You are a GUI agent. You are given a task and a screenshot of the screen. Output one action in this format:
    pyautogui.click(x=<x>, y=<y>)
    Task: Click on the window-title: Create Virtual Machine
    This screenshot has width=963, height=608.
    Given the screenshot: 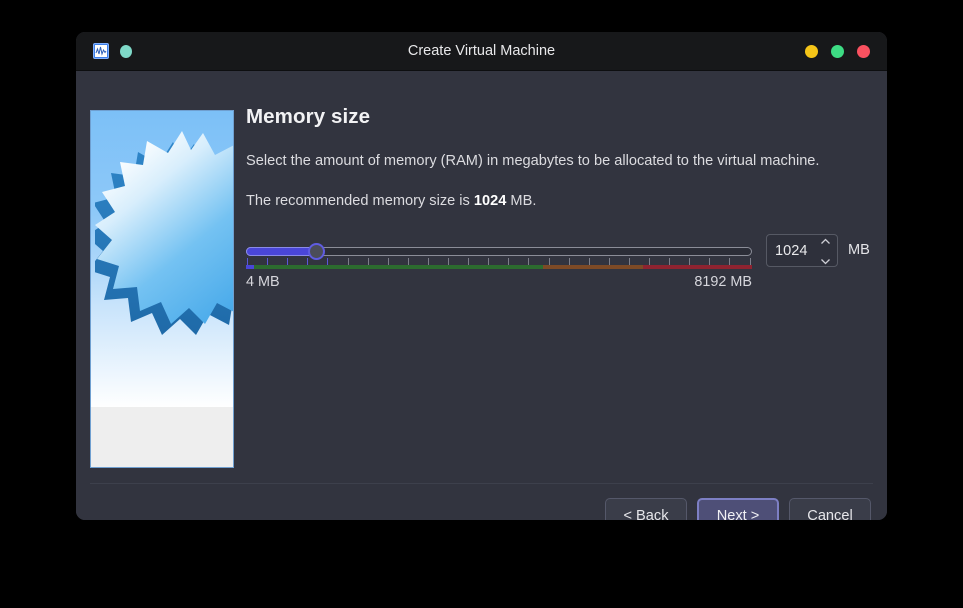 What is the action you would take?
    pyautogui.click(x=481, y=51)
    